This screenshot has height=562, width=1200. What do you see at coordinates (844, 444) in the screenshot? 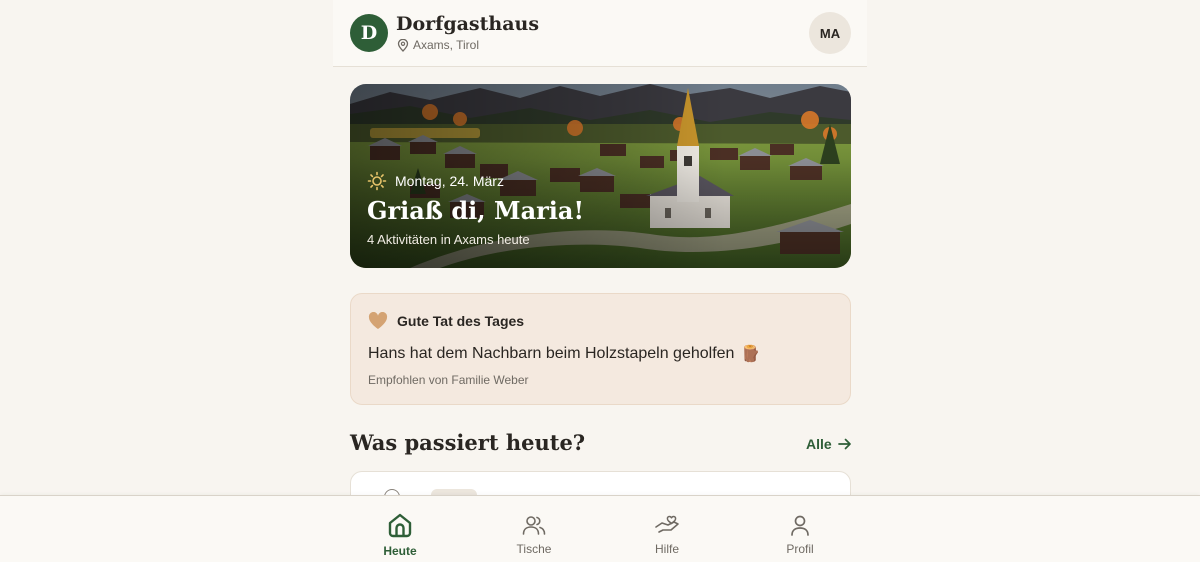
I see `arrow-right-icon` at bounding box center [844, 444].